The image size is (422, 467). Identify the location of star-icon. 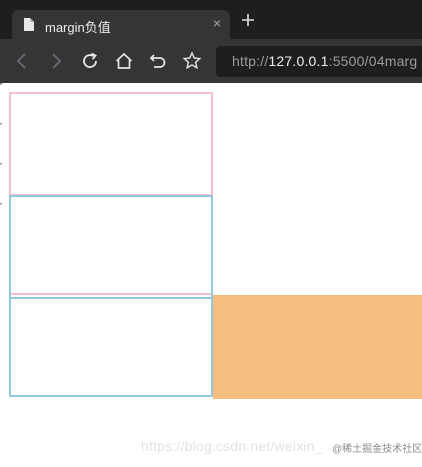
(192, 61).